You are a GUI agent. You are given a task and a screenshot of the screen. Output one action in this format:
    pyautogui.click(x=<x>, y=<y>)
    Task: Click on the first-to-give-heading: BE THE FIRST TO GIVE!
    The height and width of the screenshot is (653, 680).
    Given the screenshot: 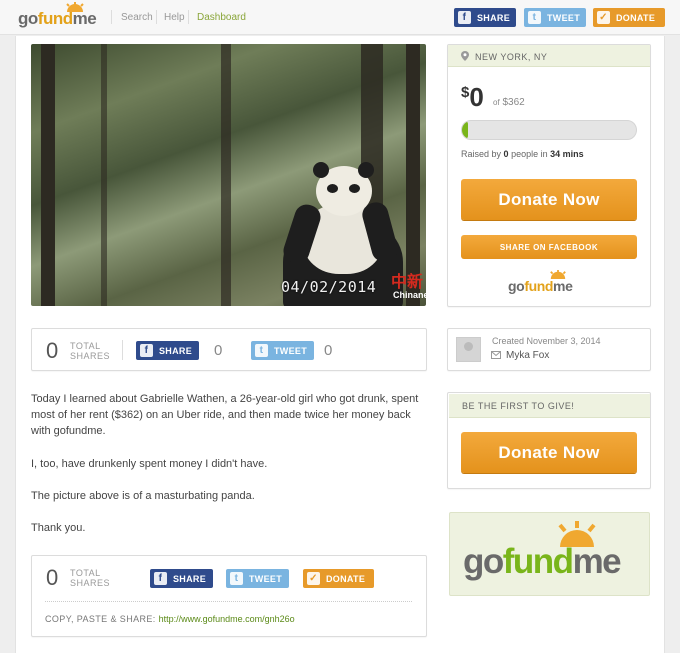 What is the action you would take?
    pyautogui.click(x=549, y=406)
    